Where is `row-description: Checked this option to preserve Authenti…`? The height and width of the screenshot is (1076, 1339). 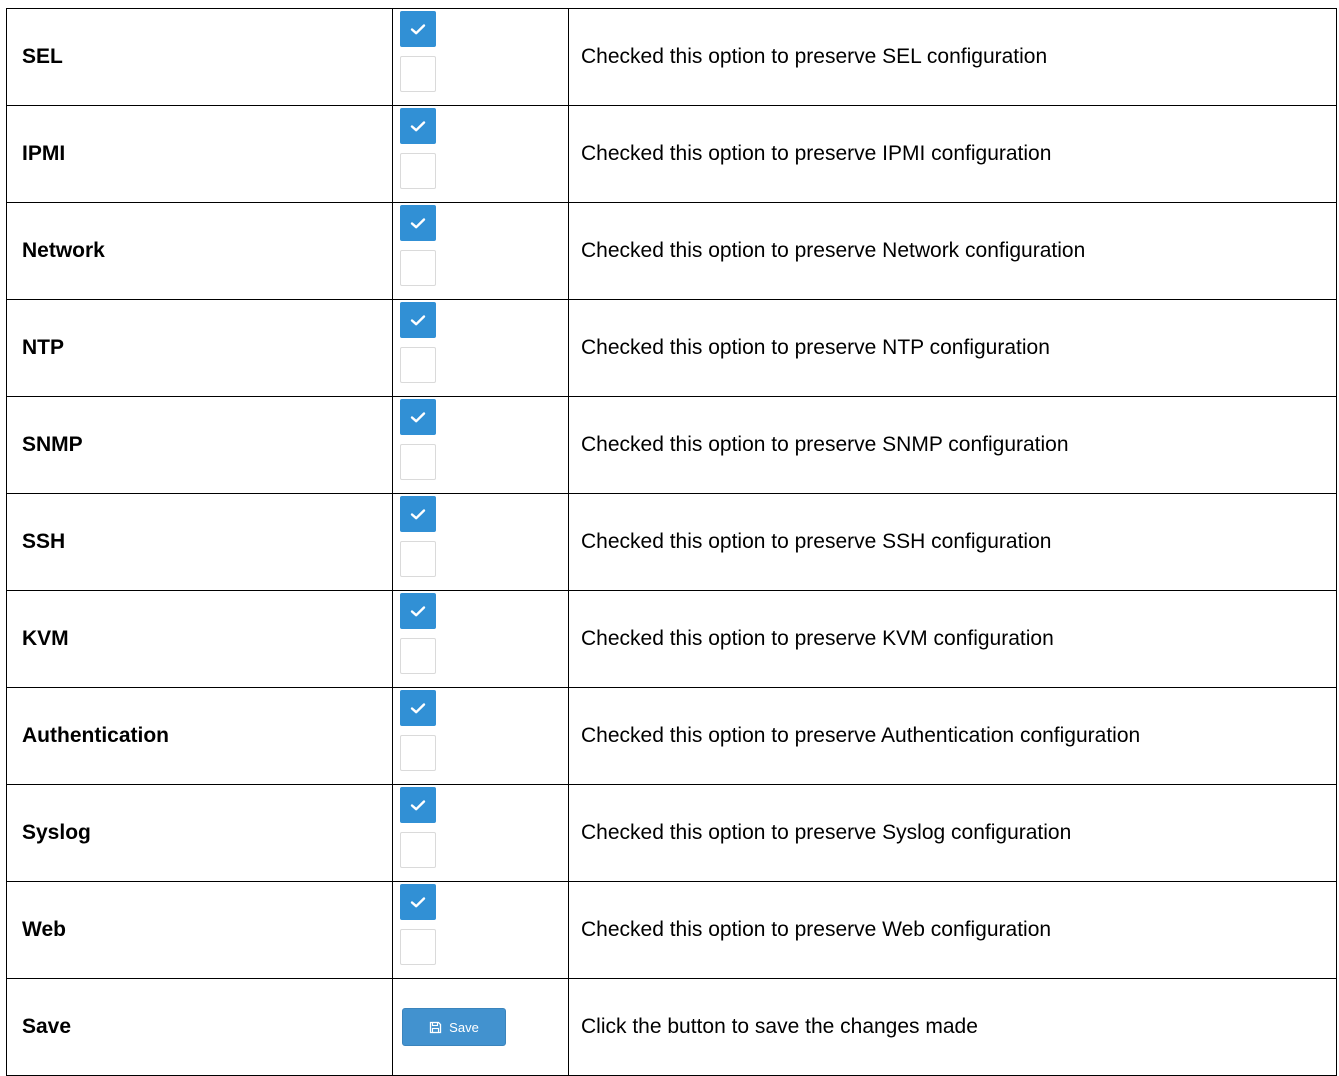 row-description: Checked this option to preserve Authenti… is located at coordinates (952, 736).